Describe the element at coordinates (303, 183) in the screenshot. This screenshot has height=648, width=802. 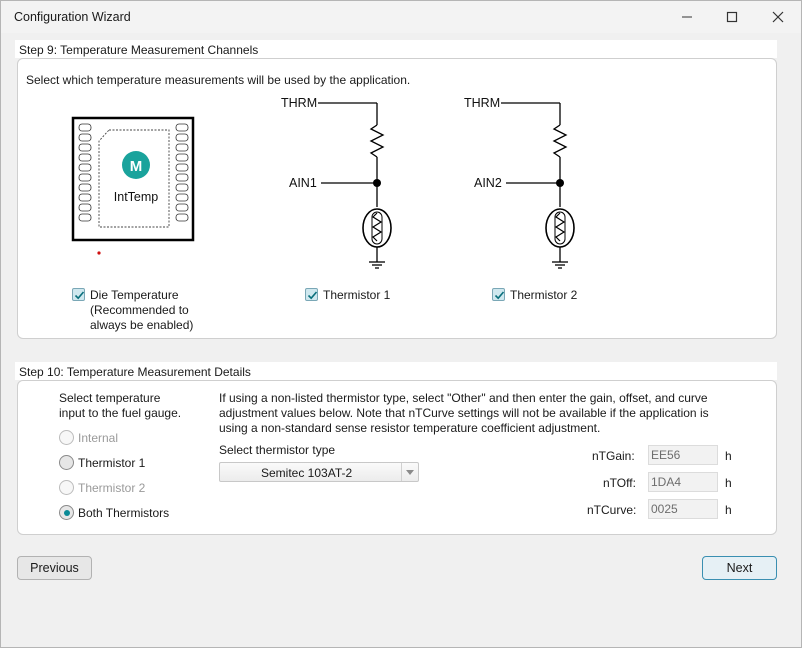
I see `ain1-label: AIN1` at that location.